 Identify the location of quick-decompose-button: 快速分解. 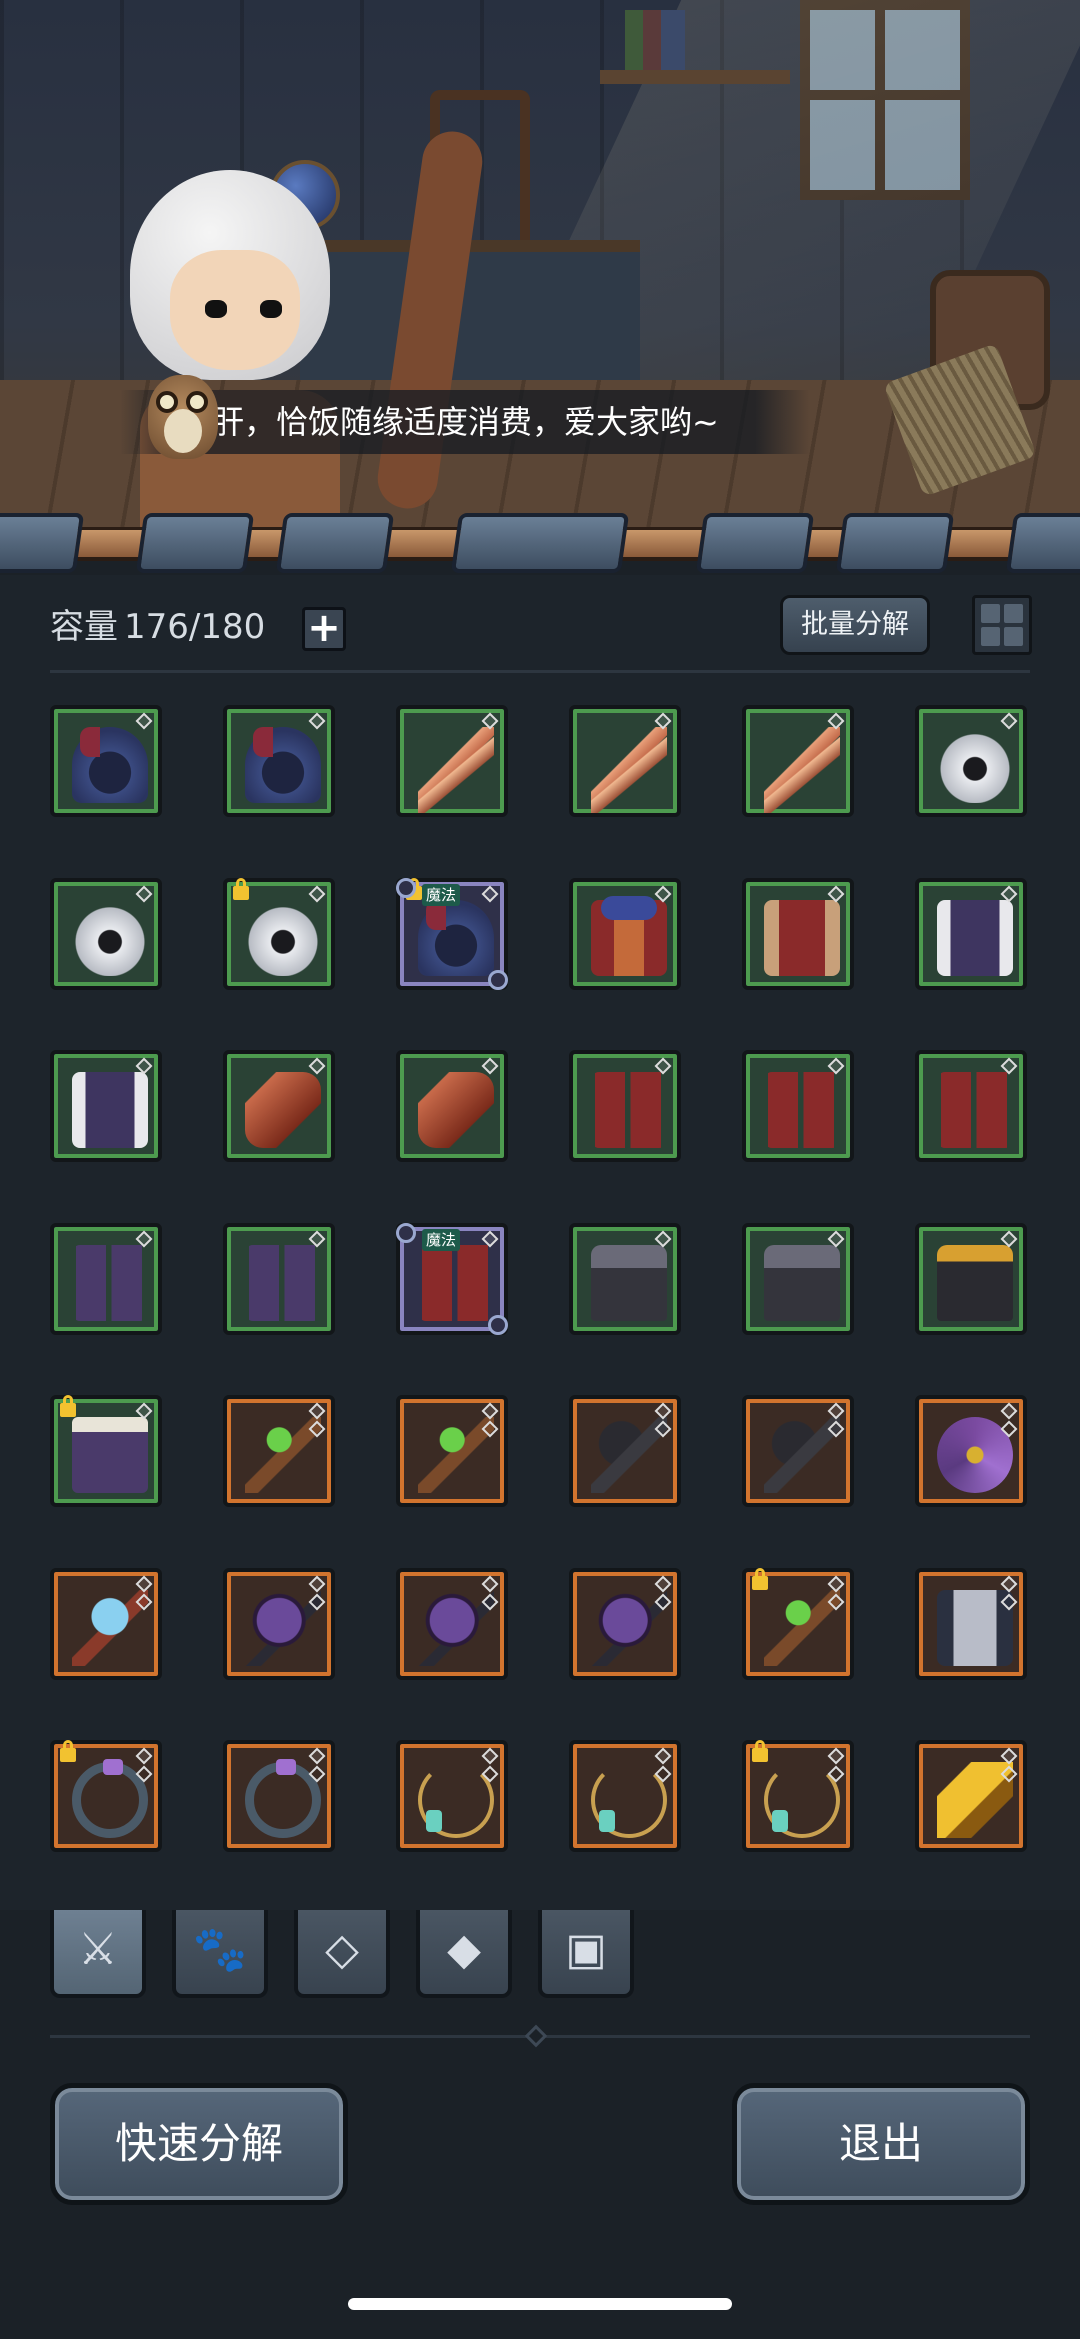
(199, 2144).